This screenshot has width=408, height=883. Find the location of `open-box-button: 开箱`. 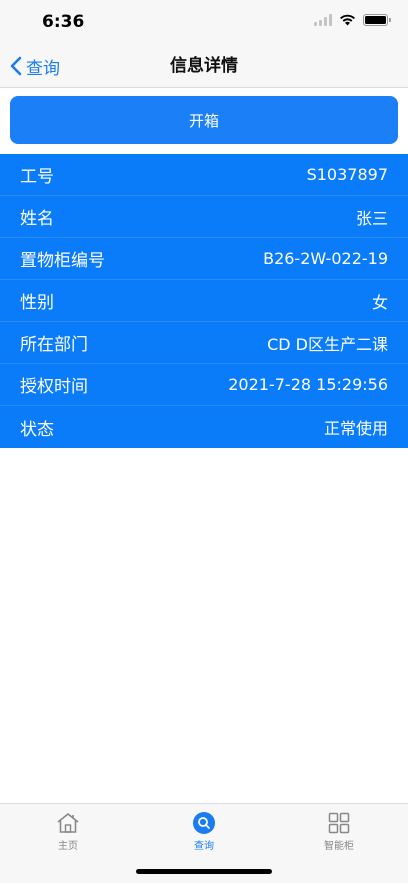

open-box-button: 开箱 is located at coordinates (204, 120).